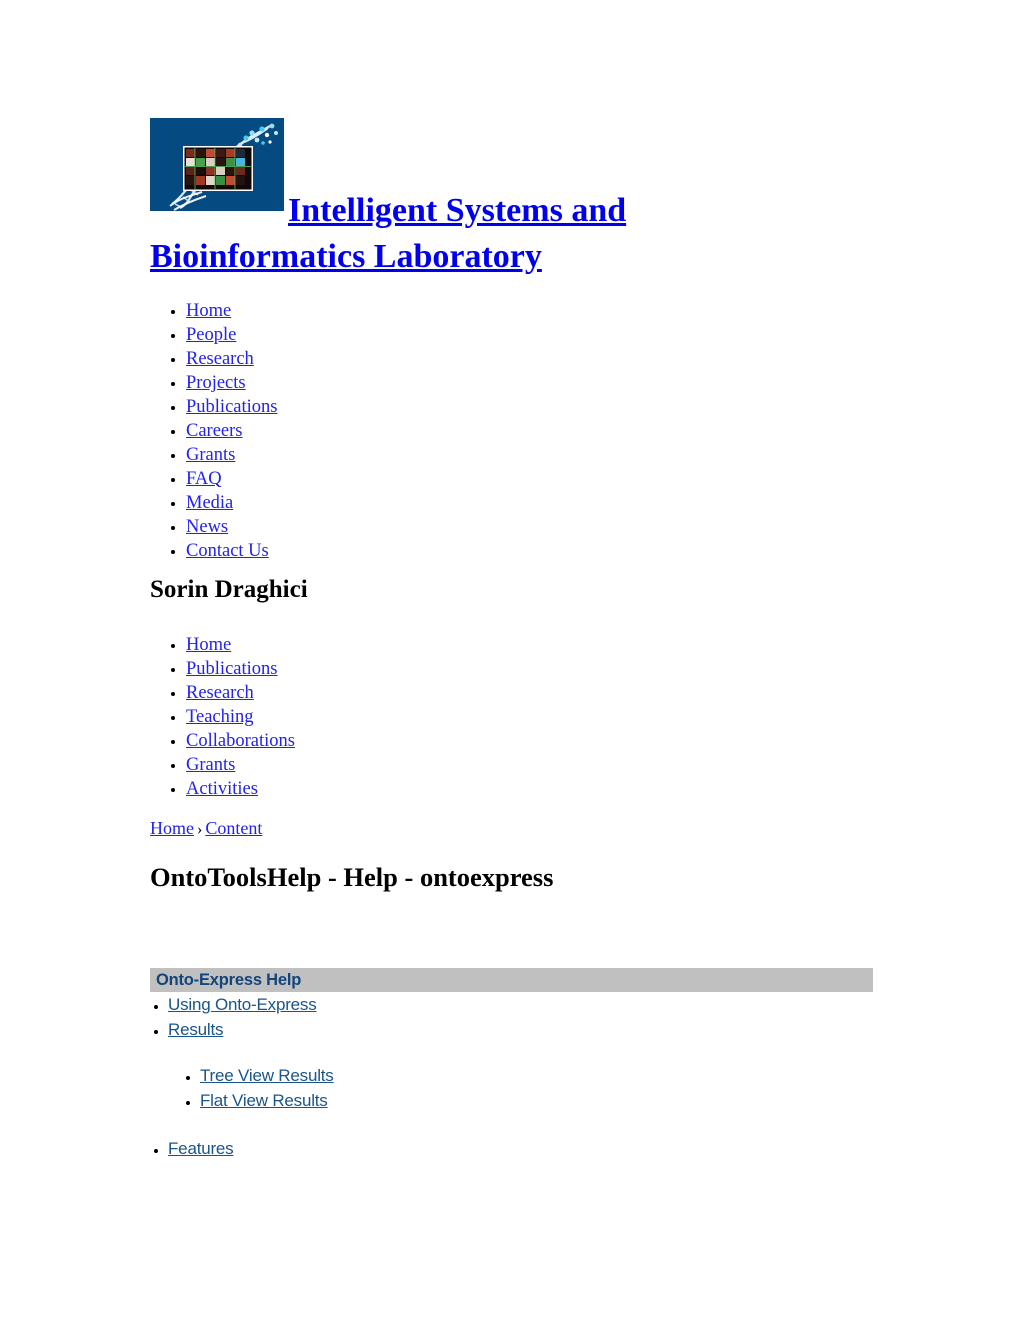 The image size is (1020, 1320). What do you see at coordinates (222, 789) in the screenshot?
I see `person-nav-link-activities: Activities` at bounding box center [222, 789].